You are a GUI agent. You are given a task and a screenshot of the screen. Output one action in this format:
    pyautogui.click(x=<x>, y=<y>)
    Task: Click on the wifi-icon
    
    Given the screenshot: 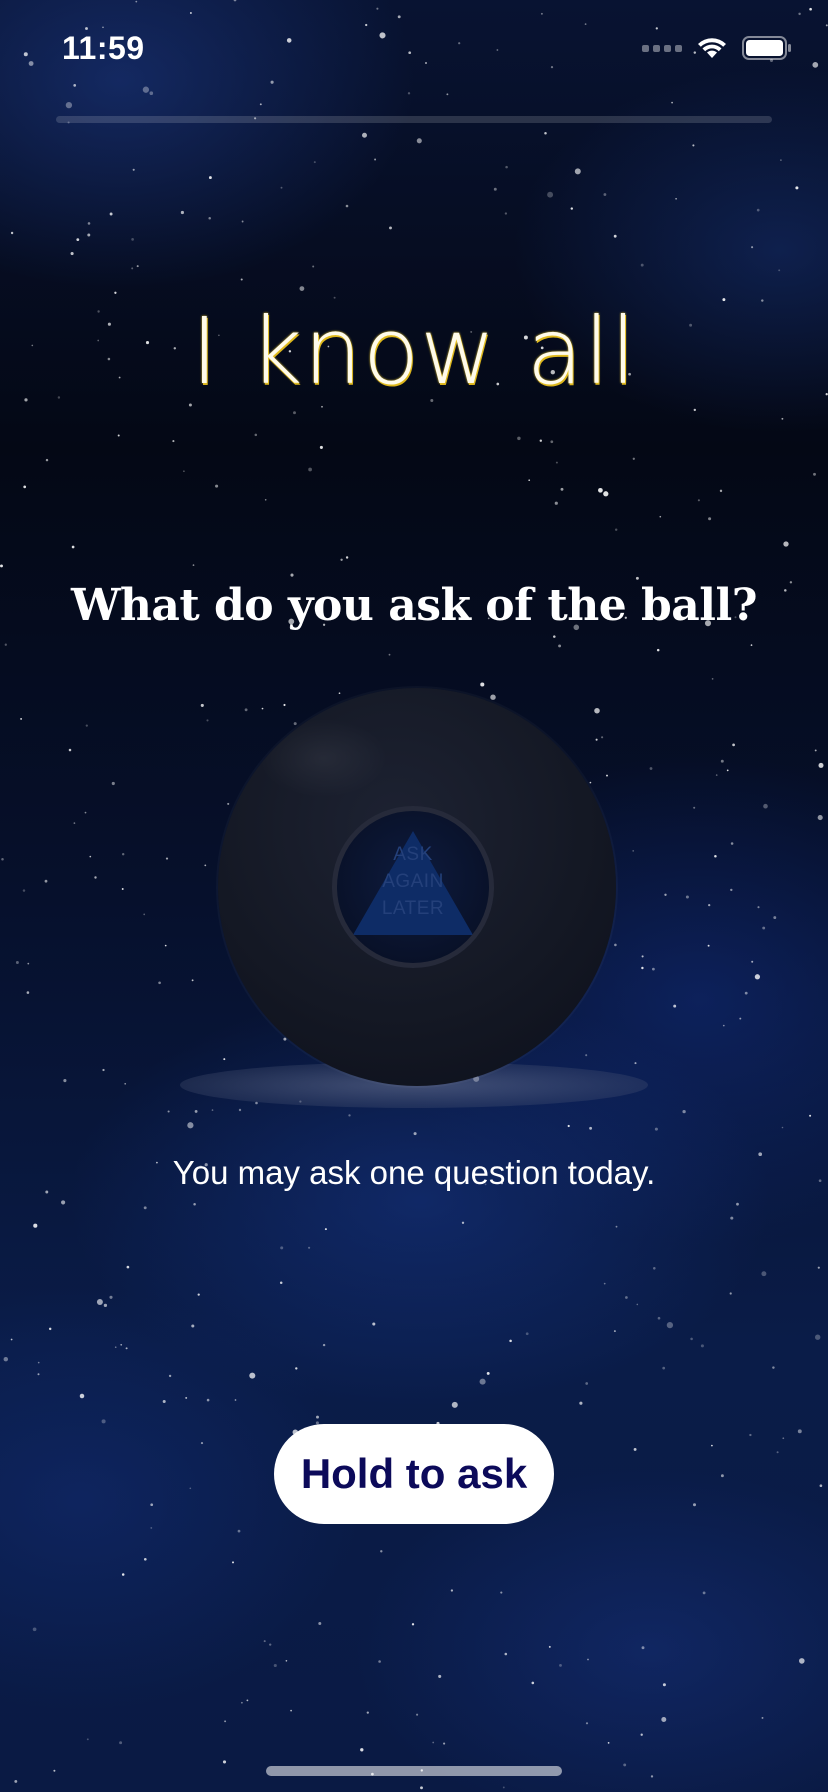 What is the action you would take?
    pyautogui.click(x=712, y=48)
    